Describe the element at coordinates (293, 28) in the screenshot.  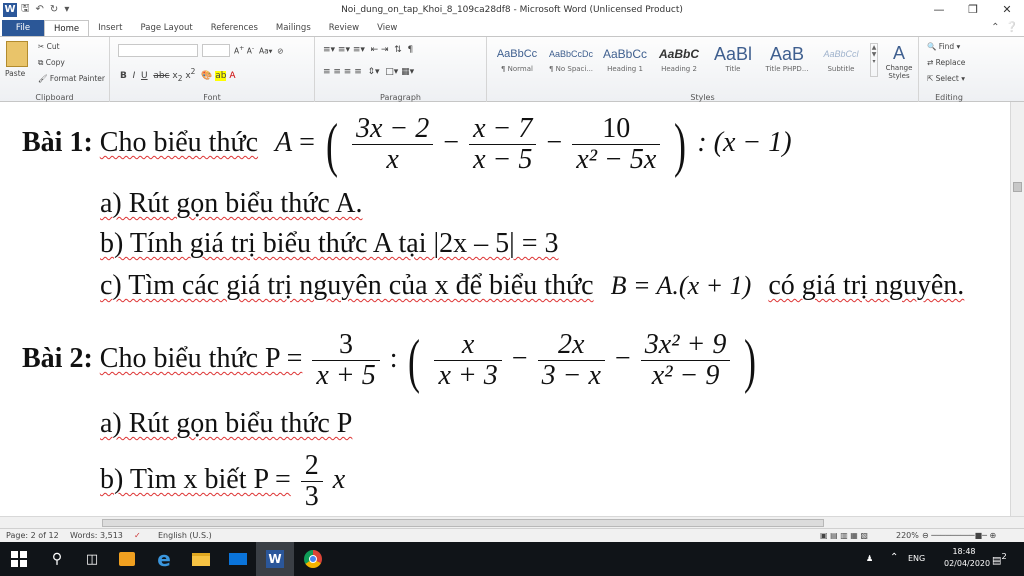
I see `tab-mailings: Mailings` at that location.